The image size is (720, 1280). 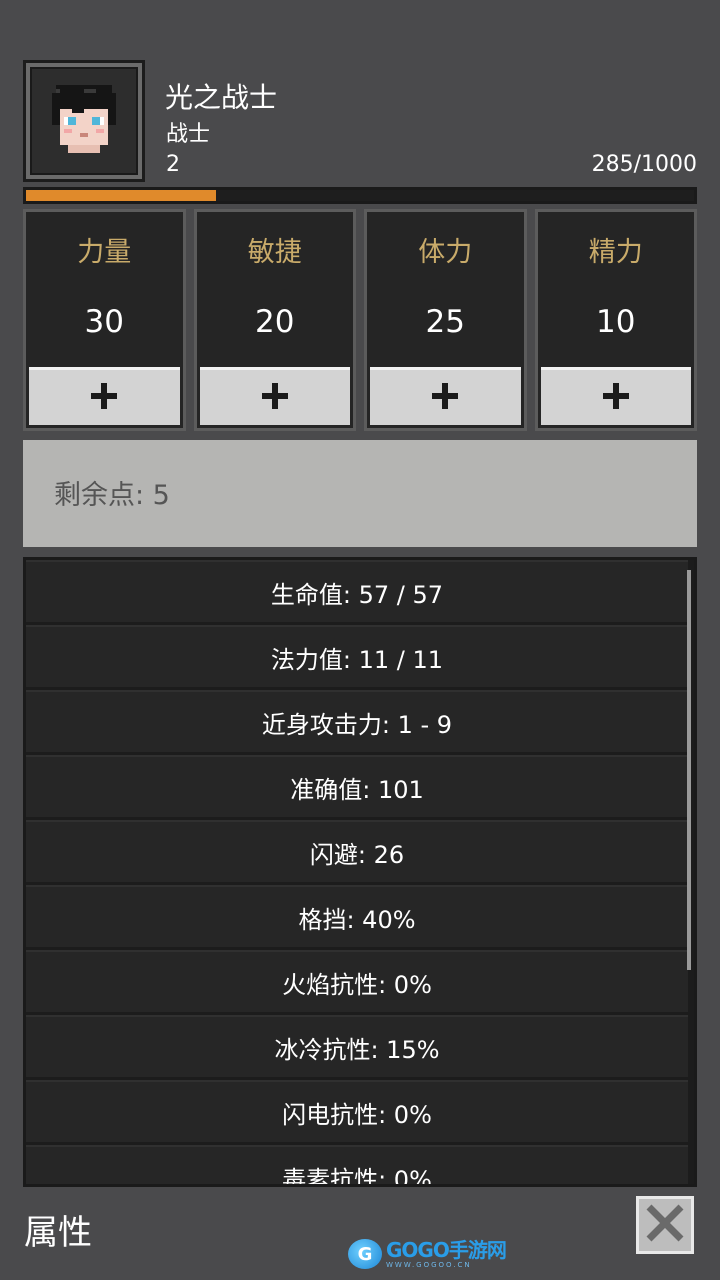 I want to click on avatar, so click(x=84, y=119).